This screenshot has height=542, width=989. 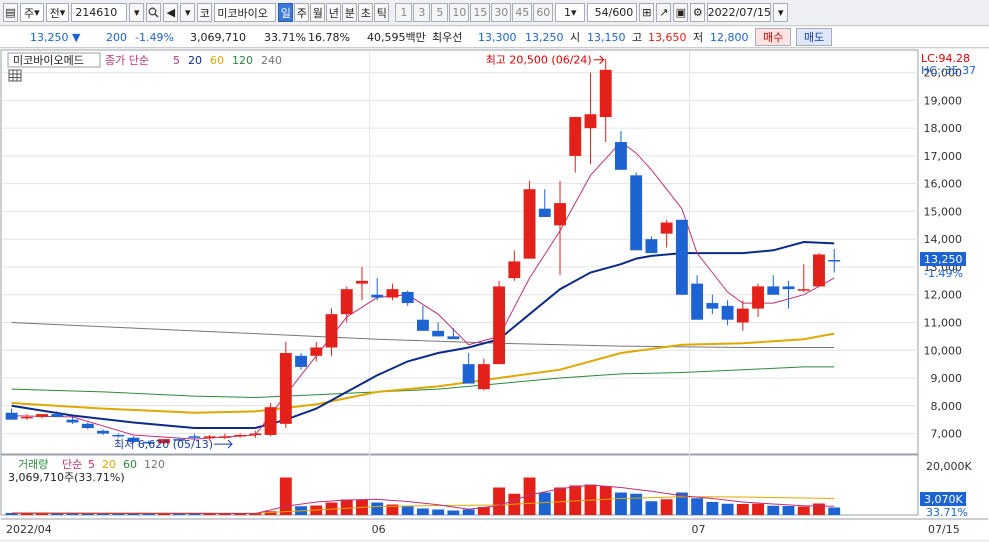 What do you see at coordinates (195, 60) in the screenshot?
I see `ma-legend-20: 20` at bounding box center [195, 60].